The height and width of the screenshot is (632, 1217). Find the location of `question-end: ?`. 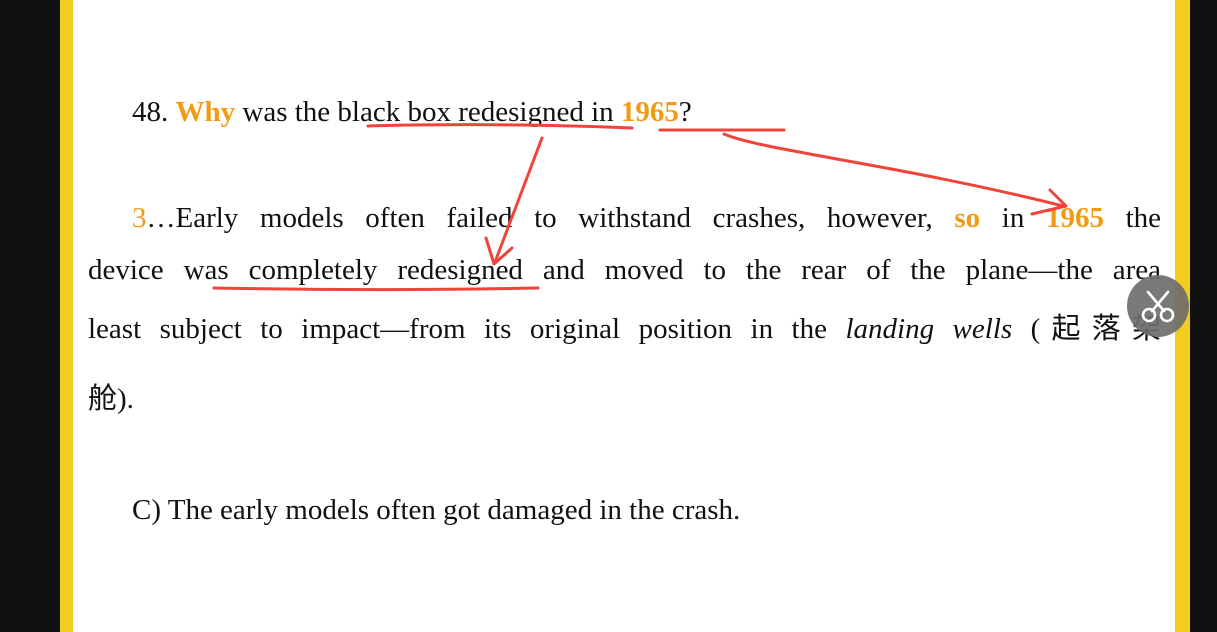

question-end: ? is located at coordinates (685, 112).